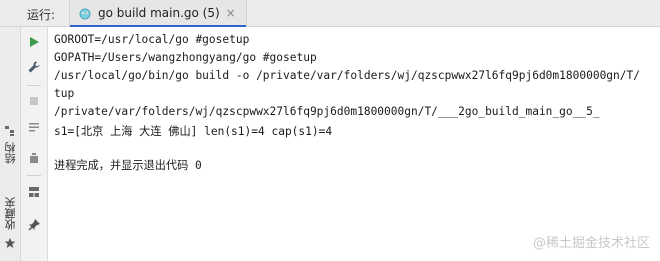 The width and height of the screenshot is (660, 261). I want to click on run-toolbar: 运行: go build main.go (5) ×, so click(330, 13).